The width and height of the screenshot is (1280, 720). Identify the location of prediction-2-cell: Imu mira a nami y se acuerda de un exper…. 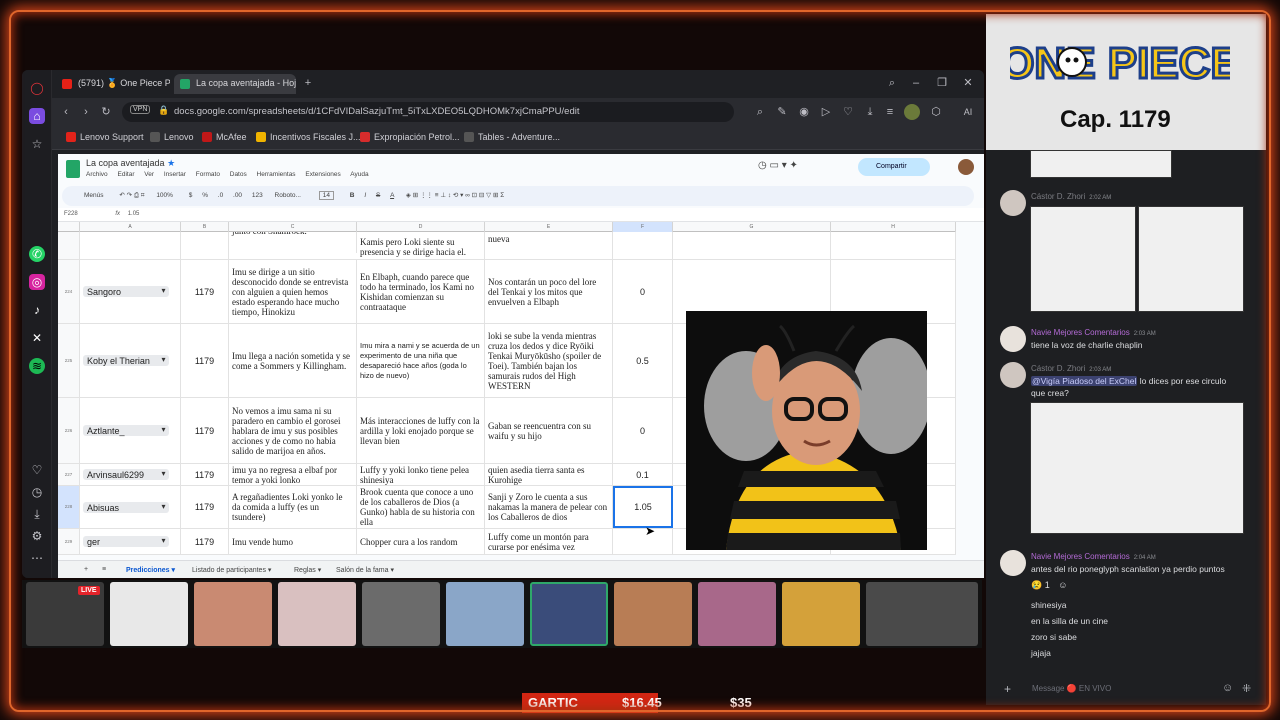
(421, 360).